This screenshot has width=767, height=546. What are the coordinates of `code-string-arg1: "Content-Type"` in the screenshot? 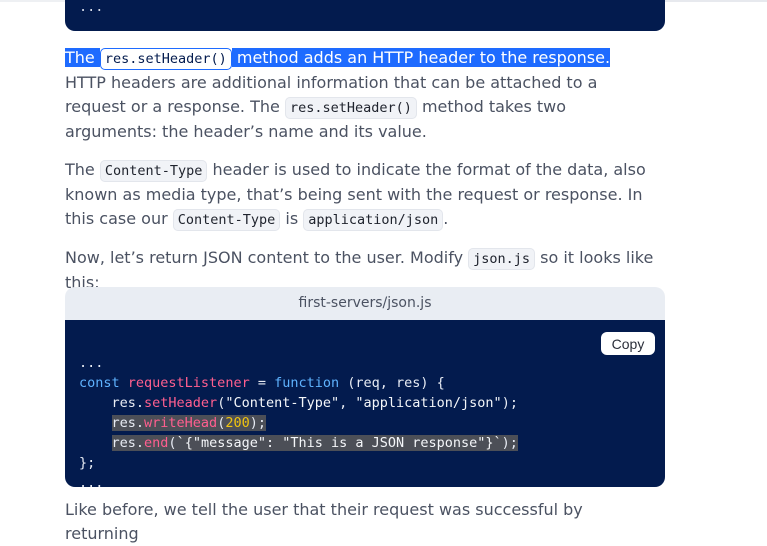 It's located at (282, 403).